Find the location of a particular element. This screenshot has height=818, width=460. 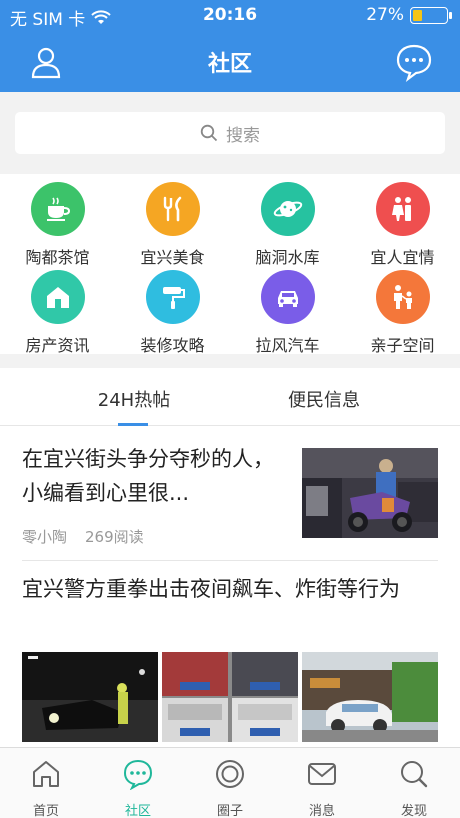

mail-icon is located at coordinates (322, 774).